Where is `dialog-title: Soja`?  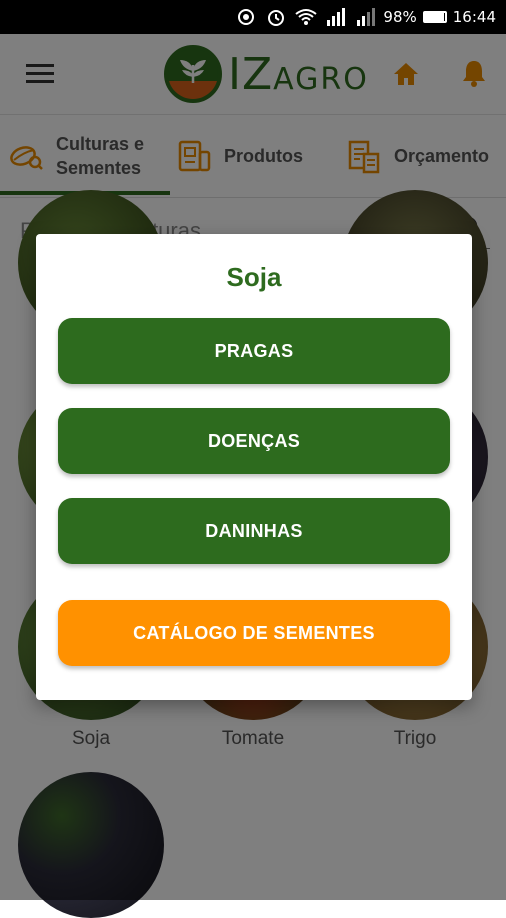 dialog-title: Soja is located at coordinates (254, 277).